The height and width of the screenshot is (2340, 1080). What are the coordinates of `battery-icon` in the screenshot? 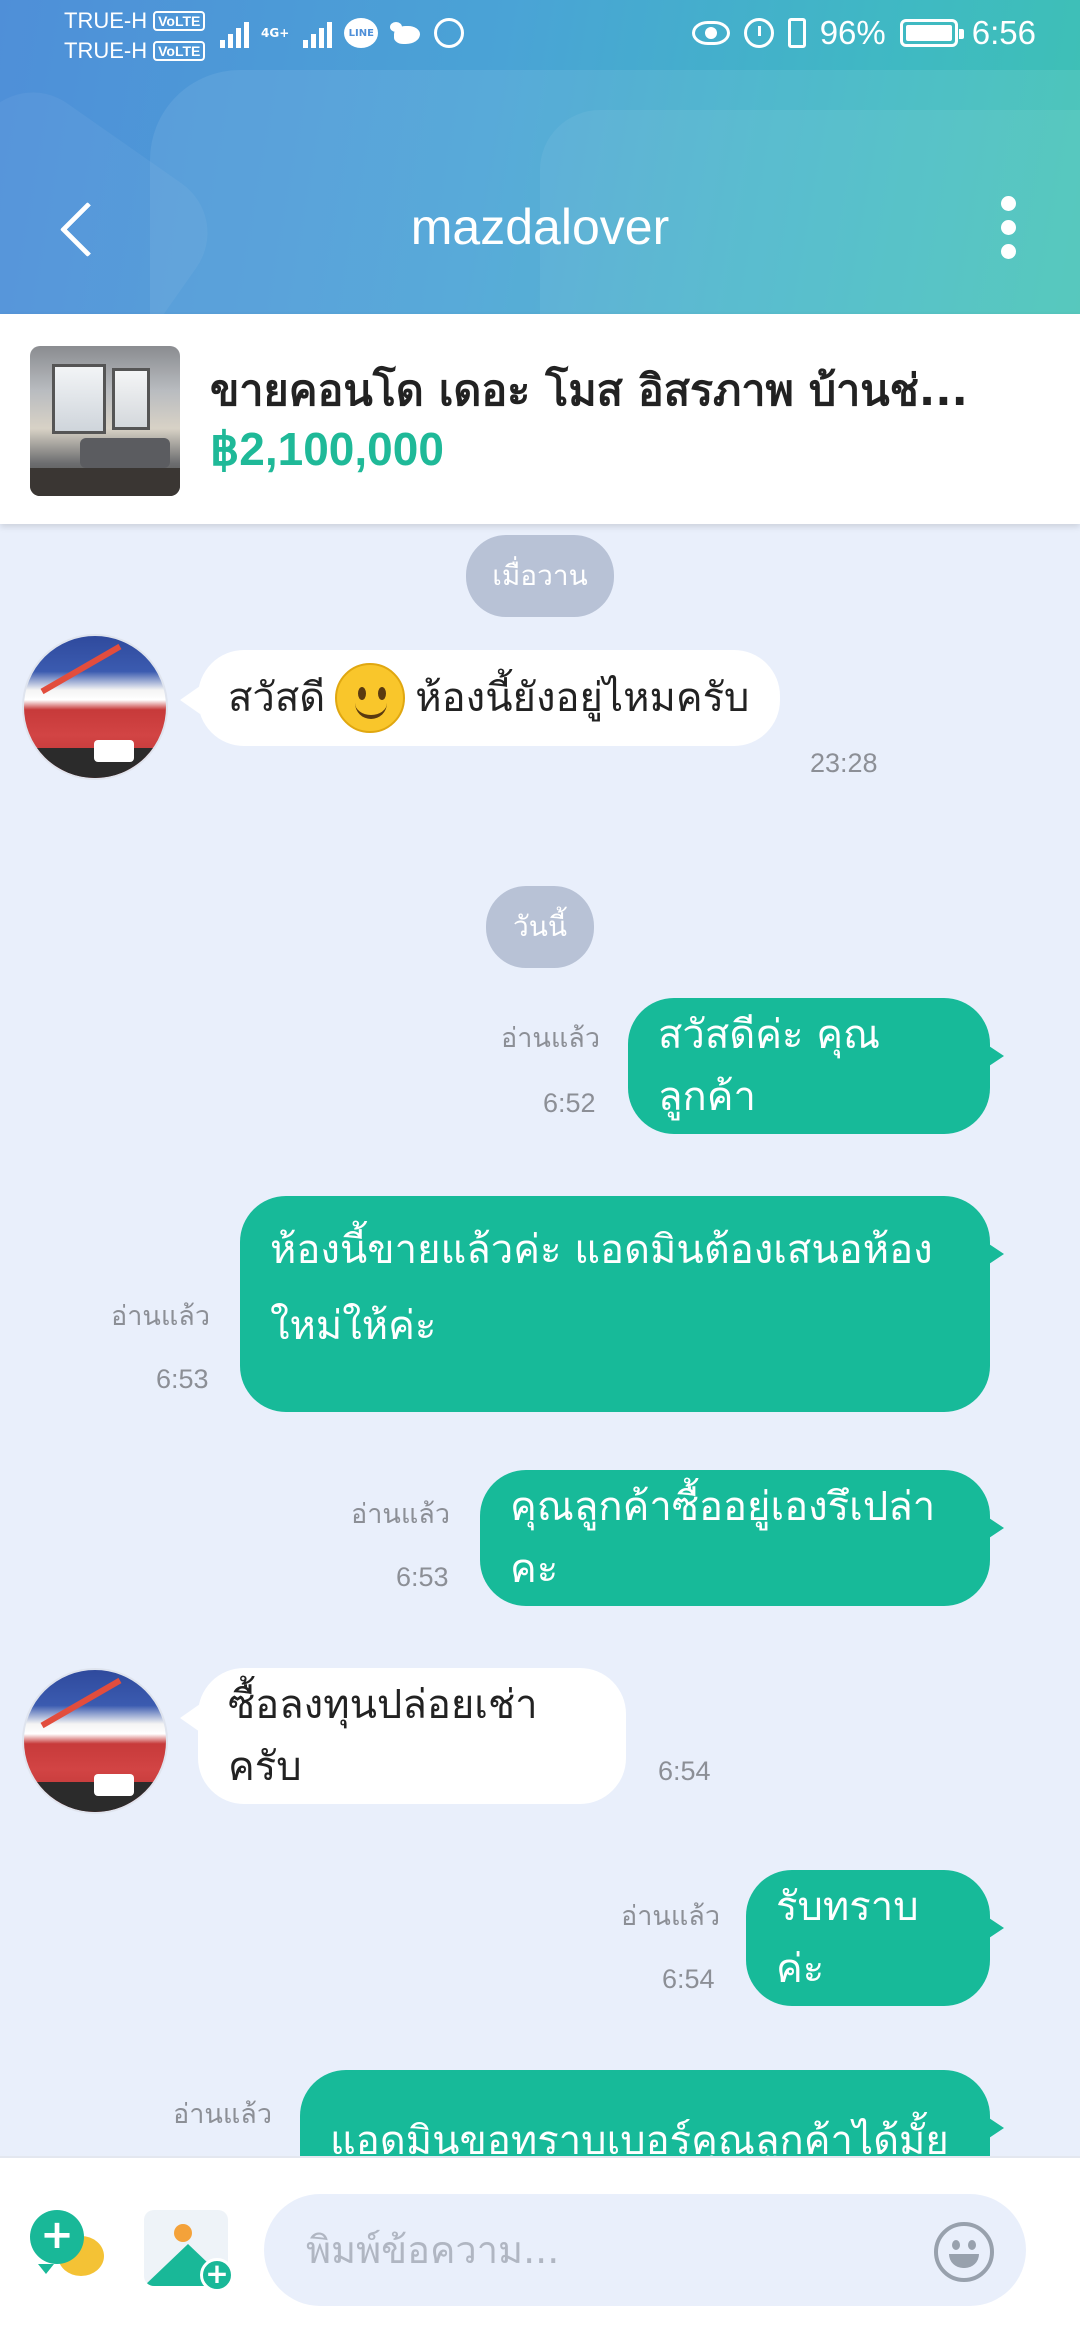 It's located at (931, 33).